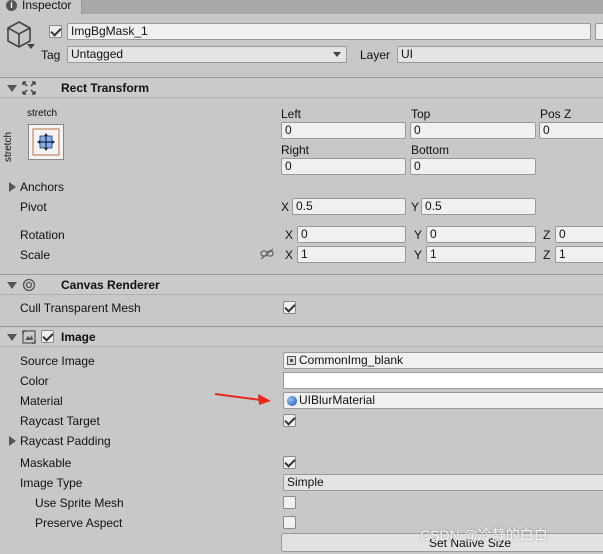 This screenshot has height=554, width=603. What do you see at coordinates (500, 54) in the screenshot?
I see `layer-dropdown: UI` at bounding box center [500, 54].